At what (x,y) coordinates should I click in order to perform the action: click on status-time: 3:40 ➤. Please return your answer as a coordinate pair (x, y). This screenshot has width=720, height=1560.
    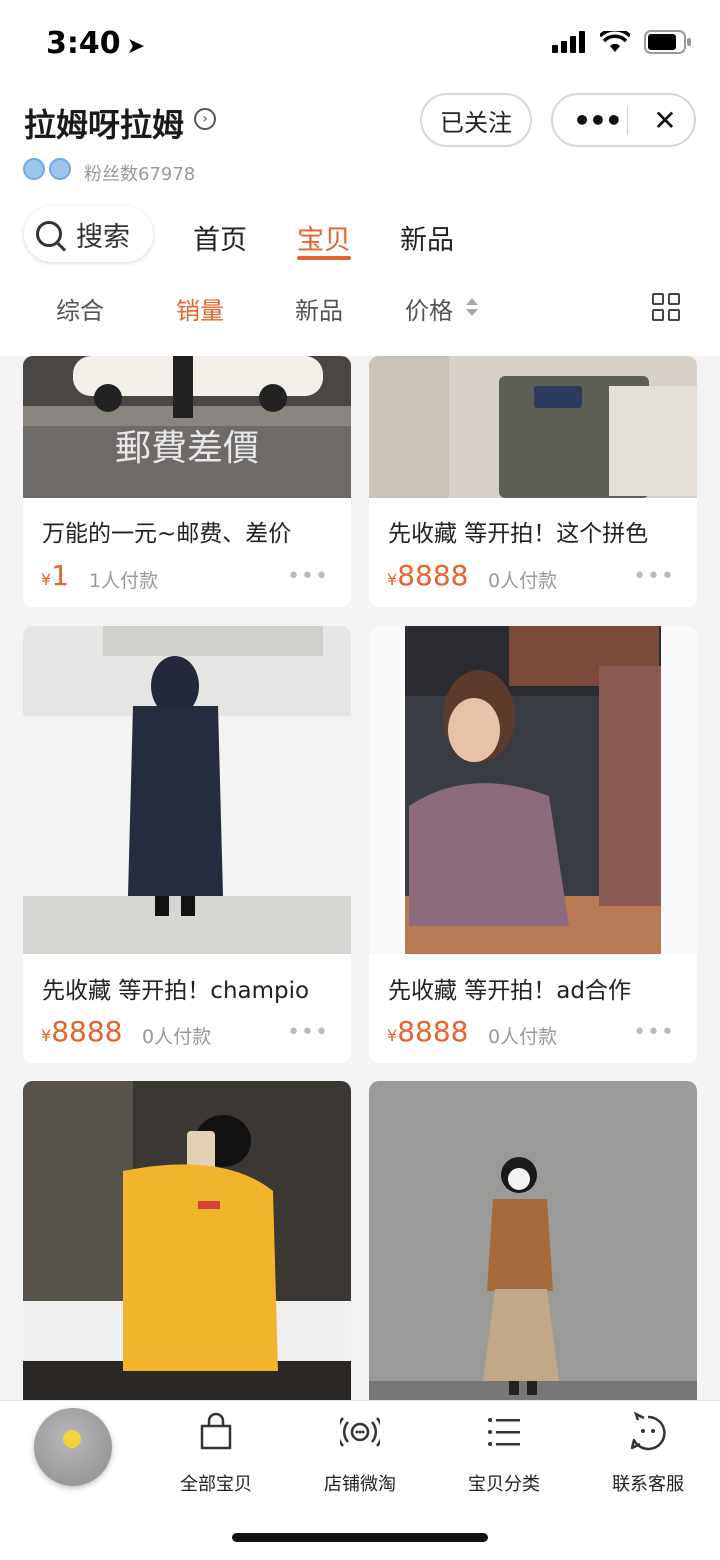
    Looking at the image, I should click on (96, 43).